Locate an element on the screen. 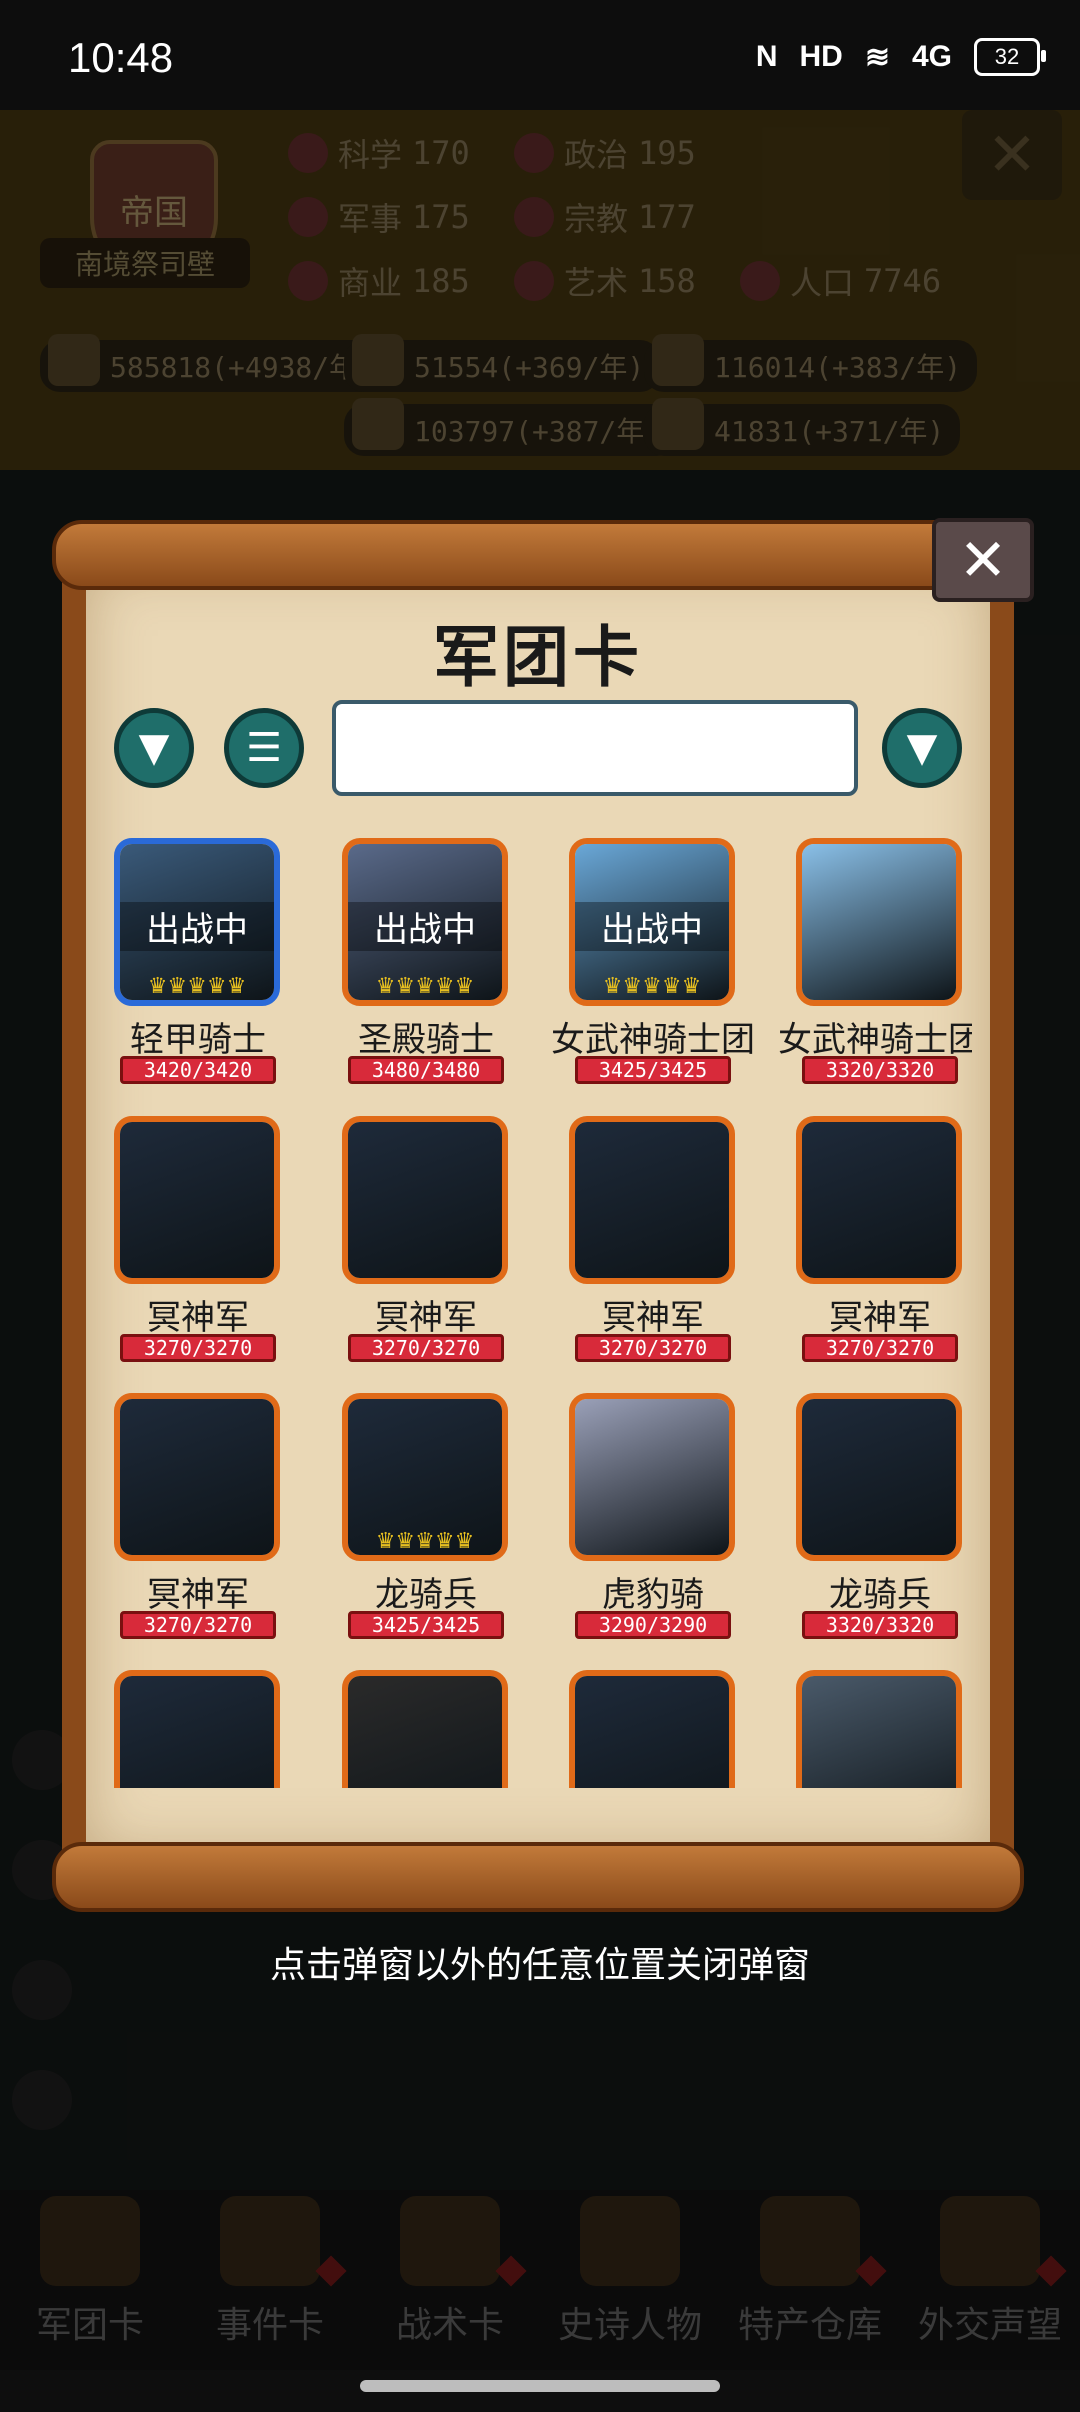 The width and height of the screenshot is (1080, 2412). scroll-roll-bottom is located at coordinates (538, 1877).